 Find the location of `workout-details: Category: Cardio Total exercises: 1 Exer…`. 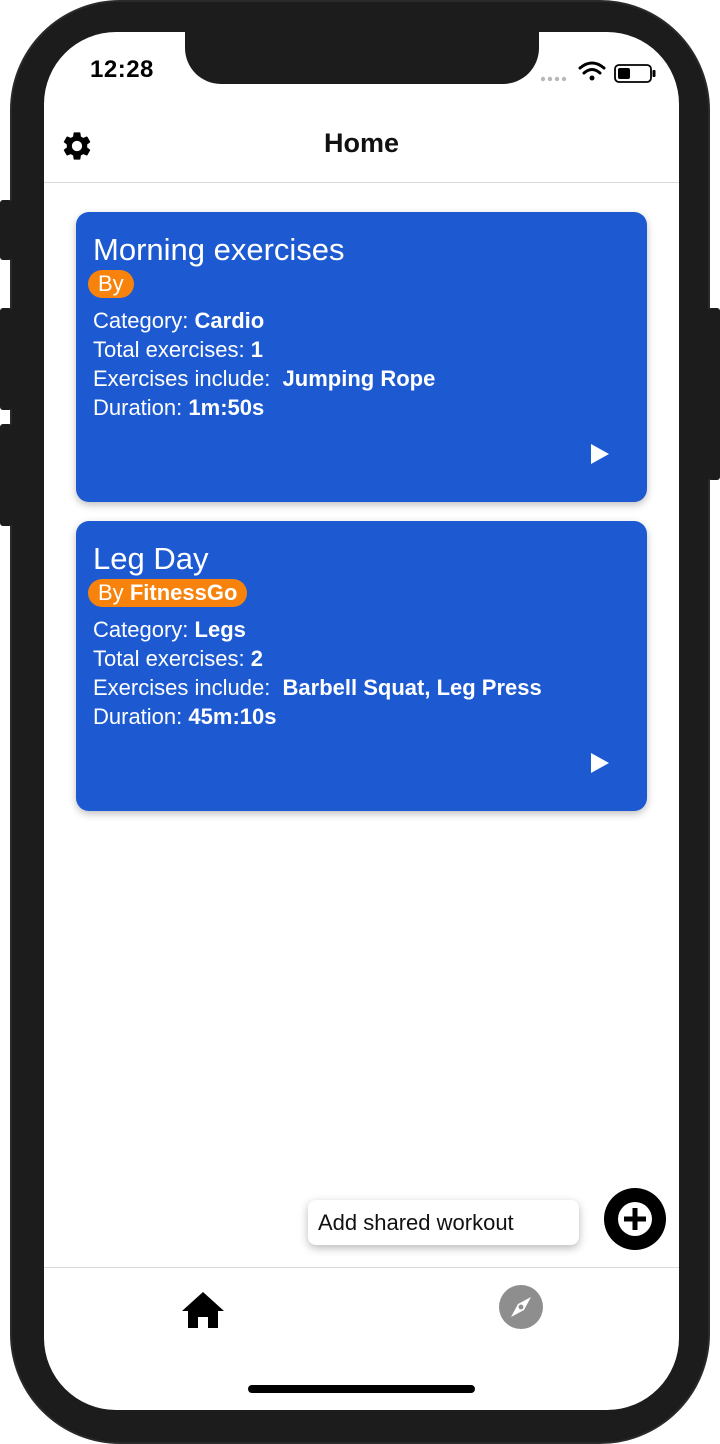

workout-details: Category: Cardio Total exercises: 1 Exer… is located at coordinates (264, 364).